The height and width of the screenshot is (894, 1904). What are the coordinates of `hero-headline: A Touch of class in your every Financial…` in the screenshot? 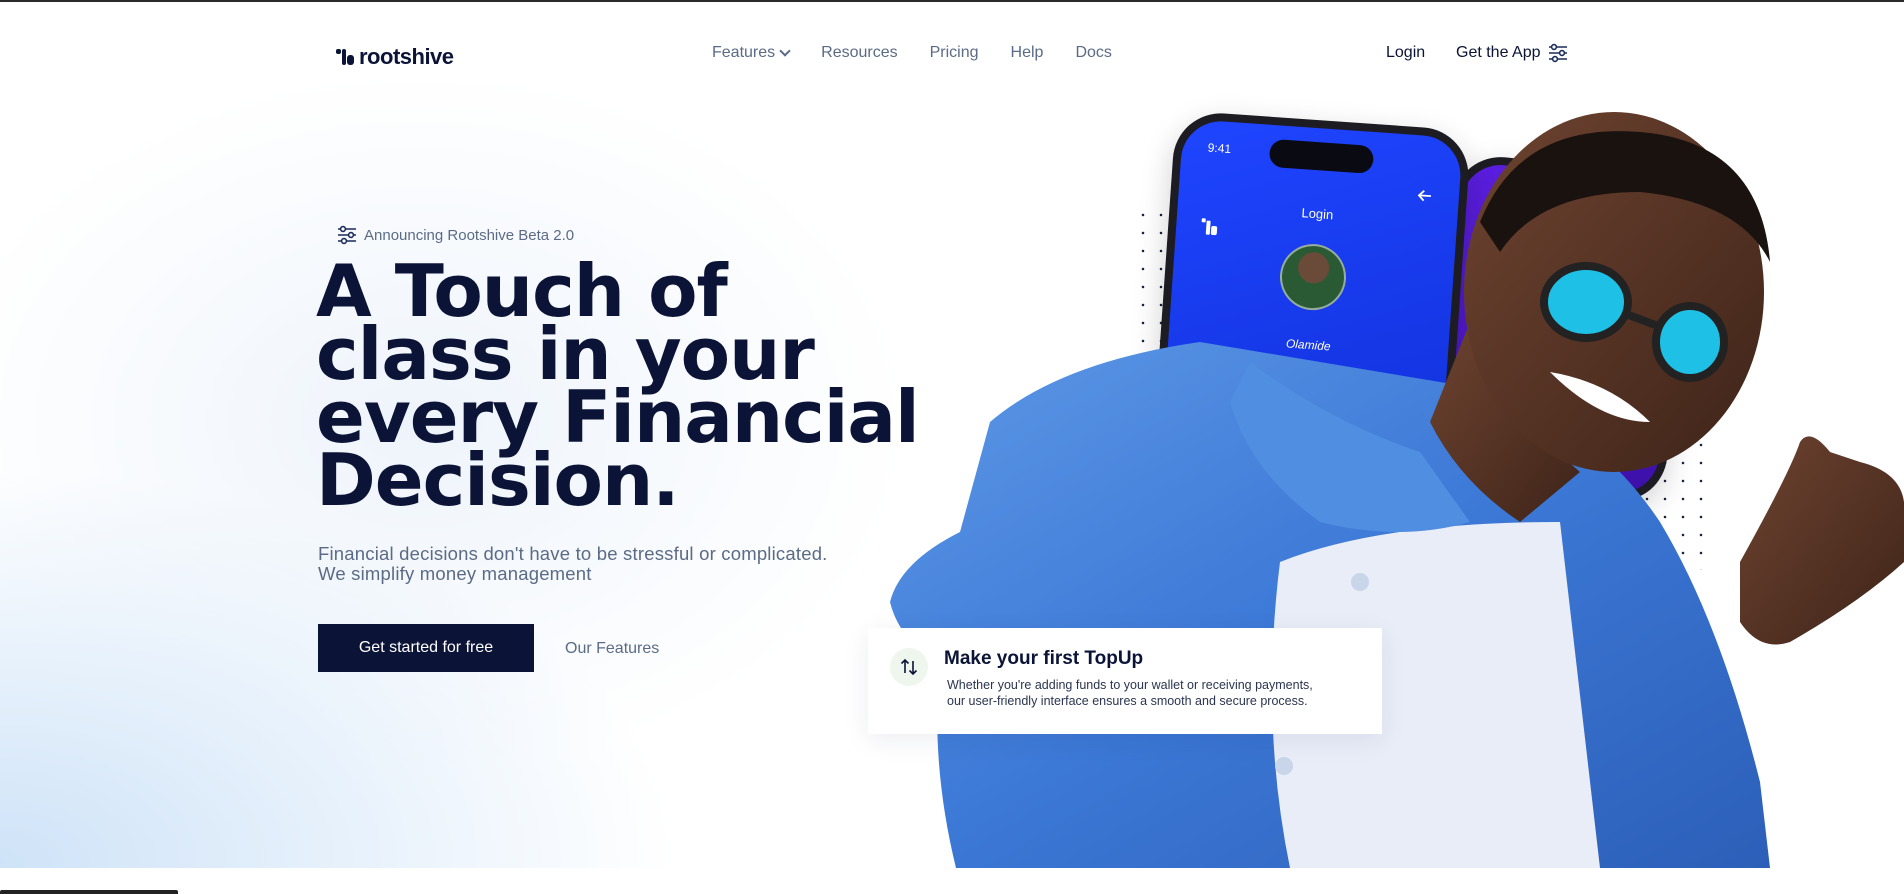 It's located at (626, 385).